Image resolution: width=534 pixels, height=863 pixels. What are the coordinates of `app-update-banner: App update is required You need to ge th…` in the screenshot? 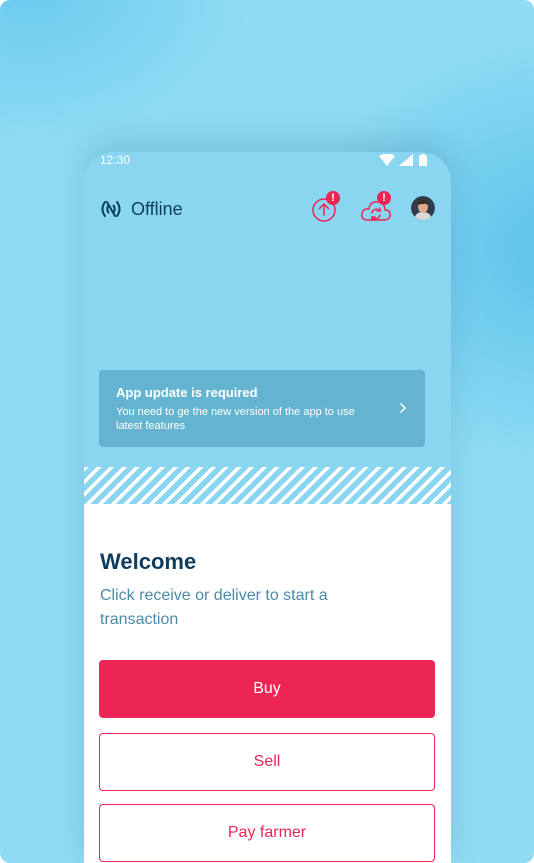 It's located at (262, 408).